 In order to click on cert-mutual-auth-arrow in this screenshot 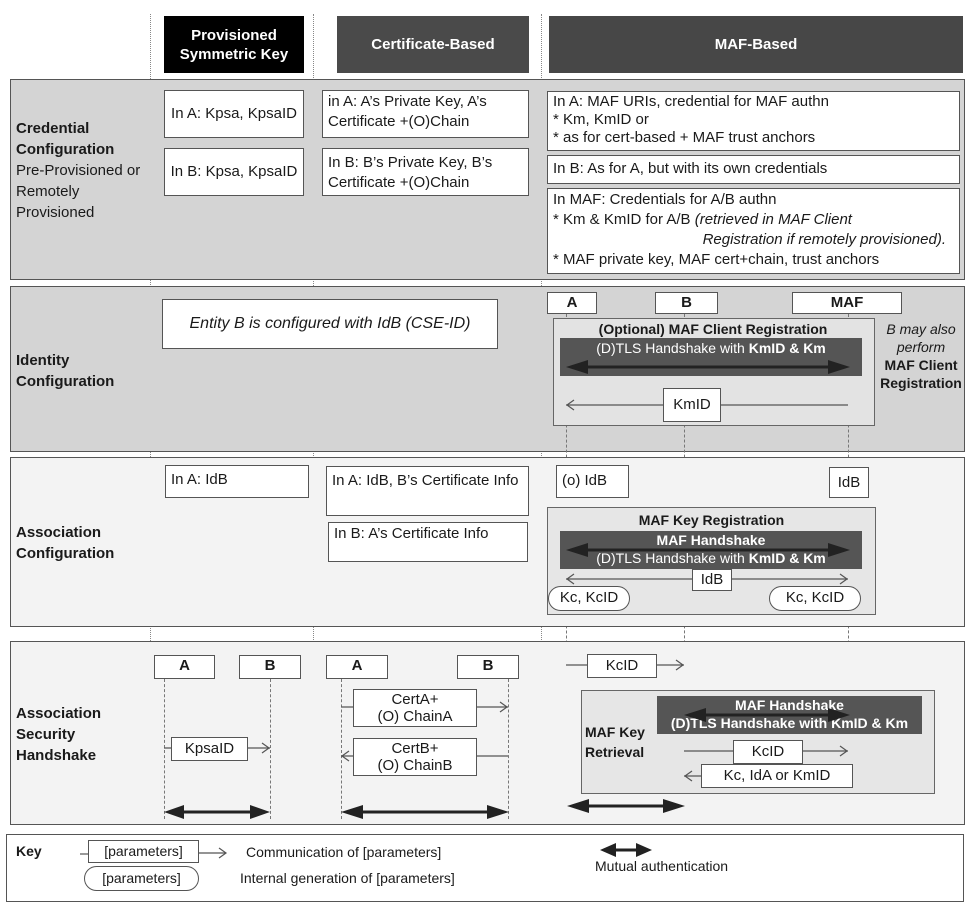, I will do `click(425, 812)`.